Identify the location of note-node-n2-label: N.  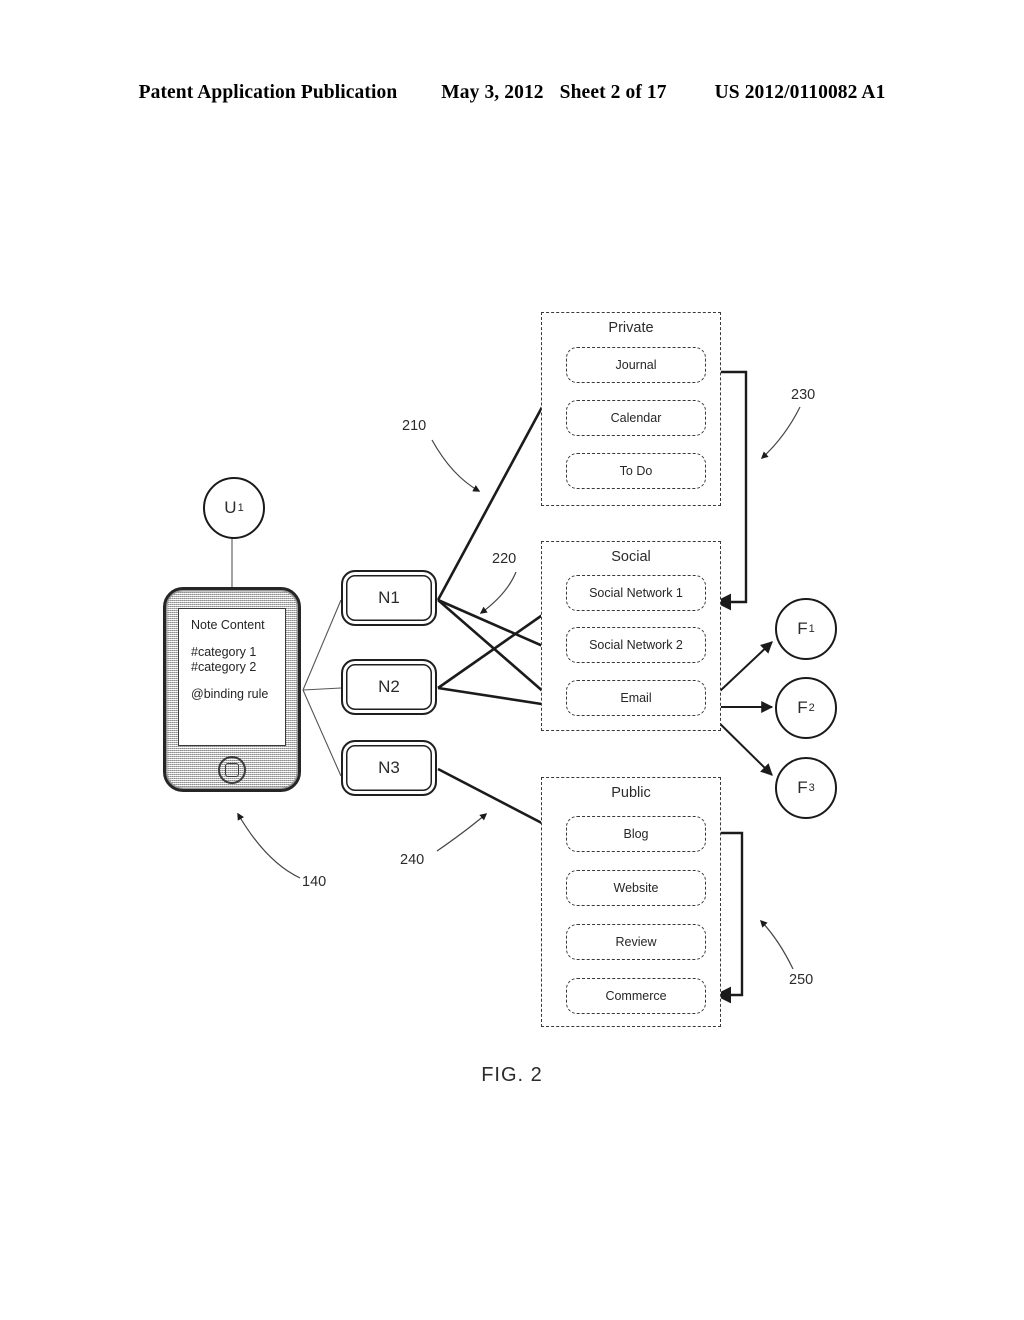
(384, 686).